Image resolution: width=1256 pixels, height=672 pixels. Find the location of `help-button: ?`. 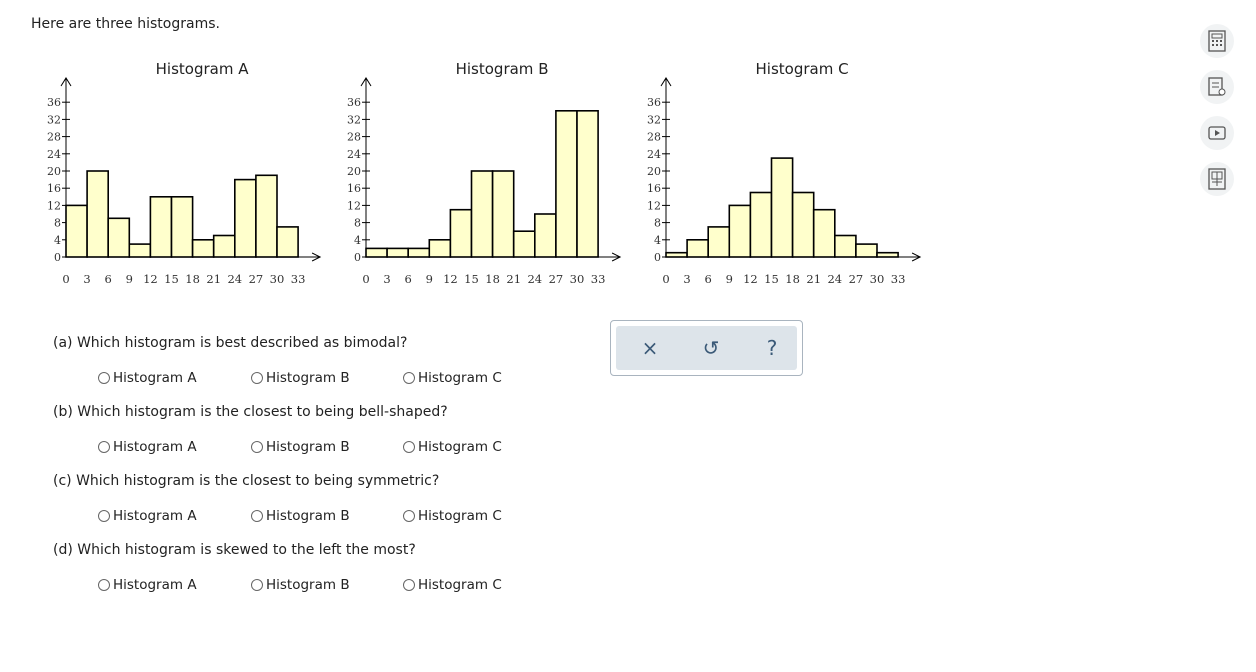

help-button: ? is located at coordinates (772, 348).